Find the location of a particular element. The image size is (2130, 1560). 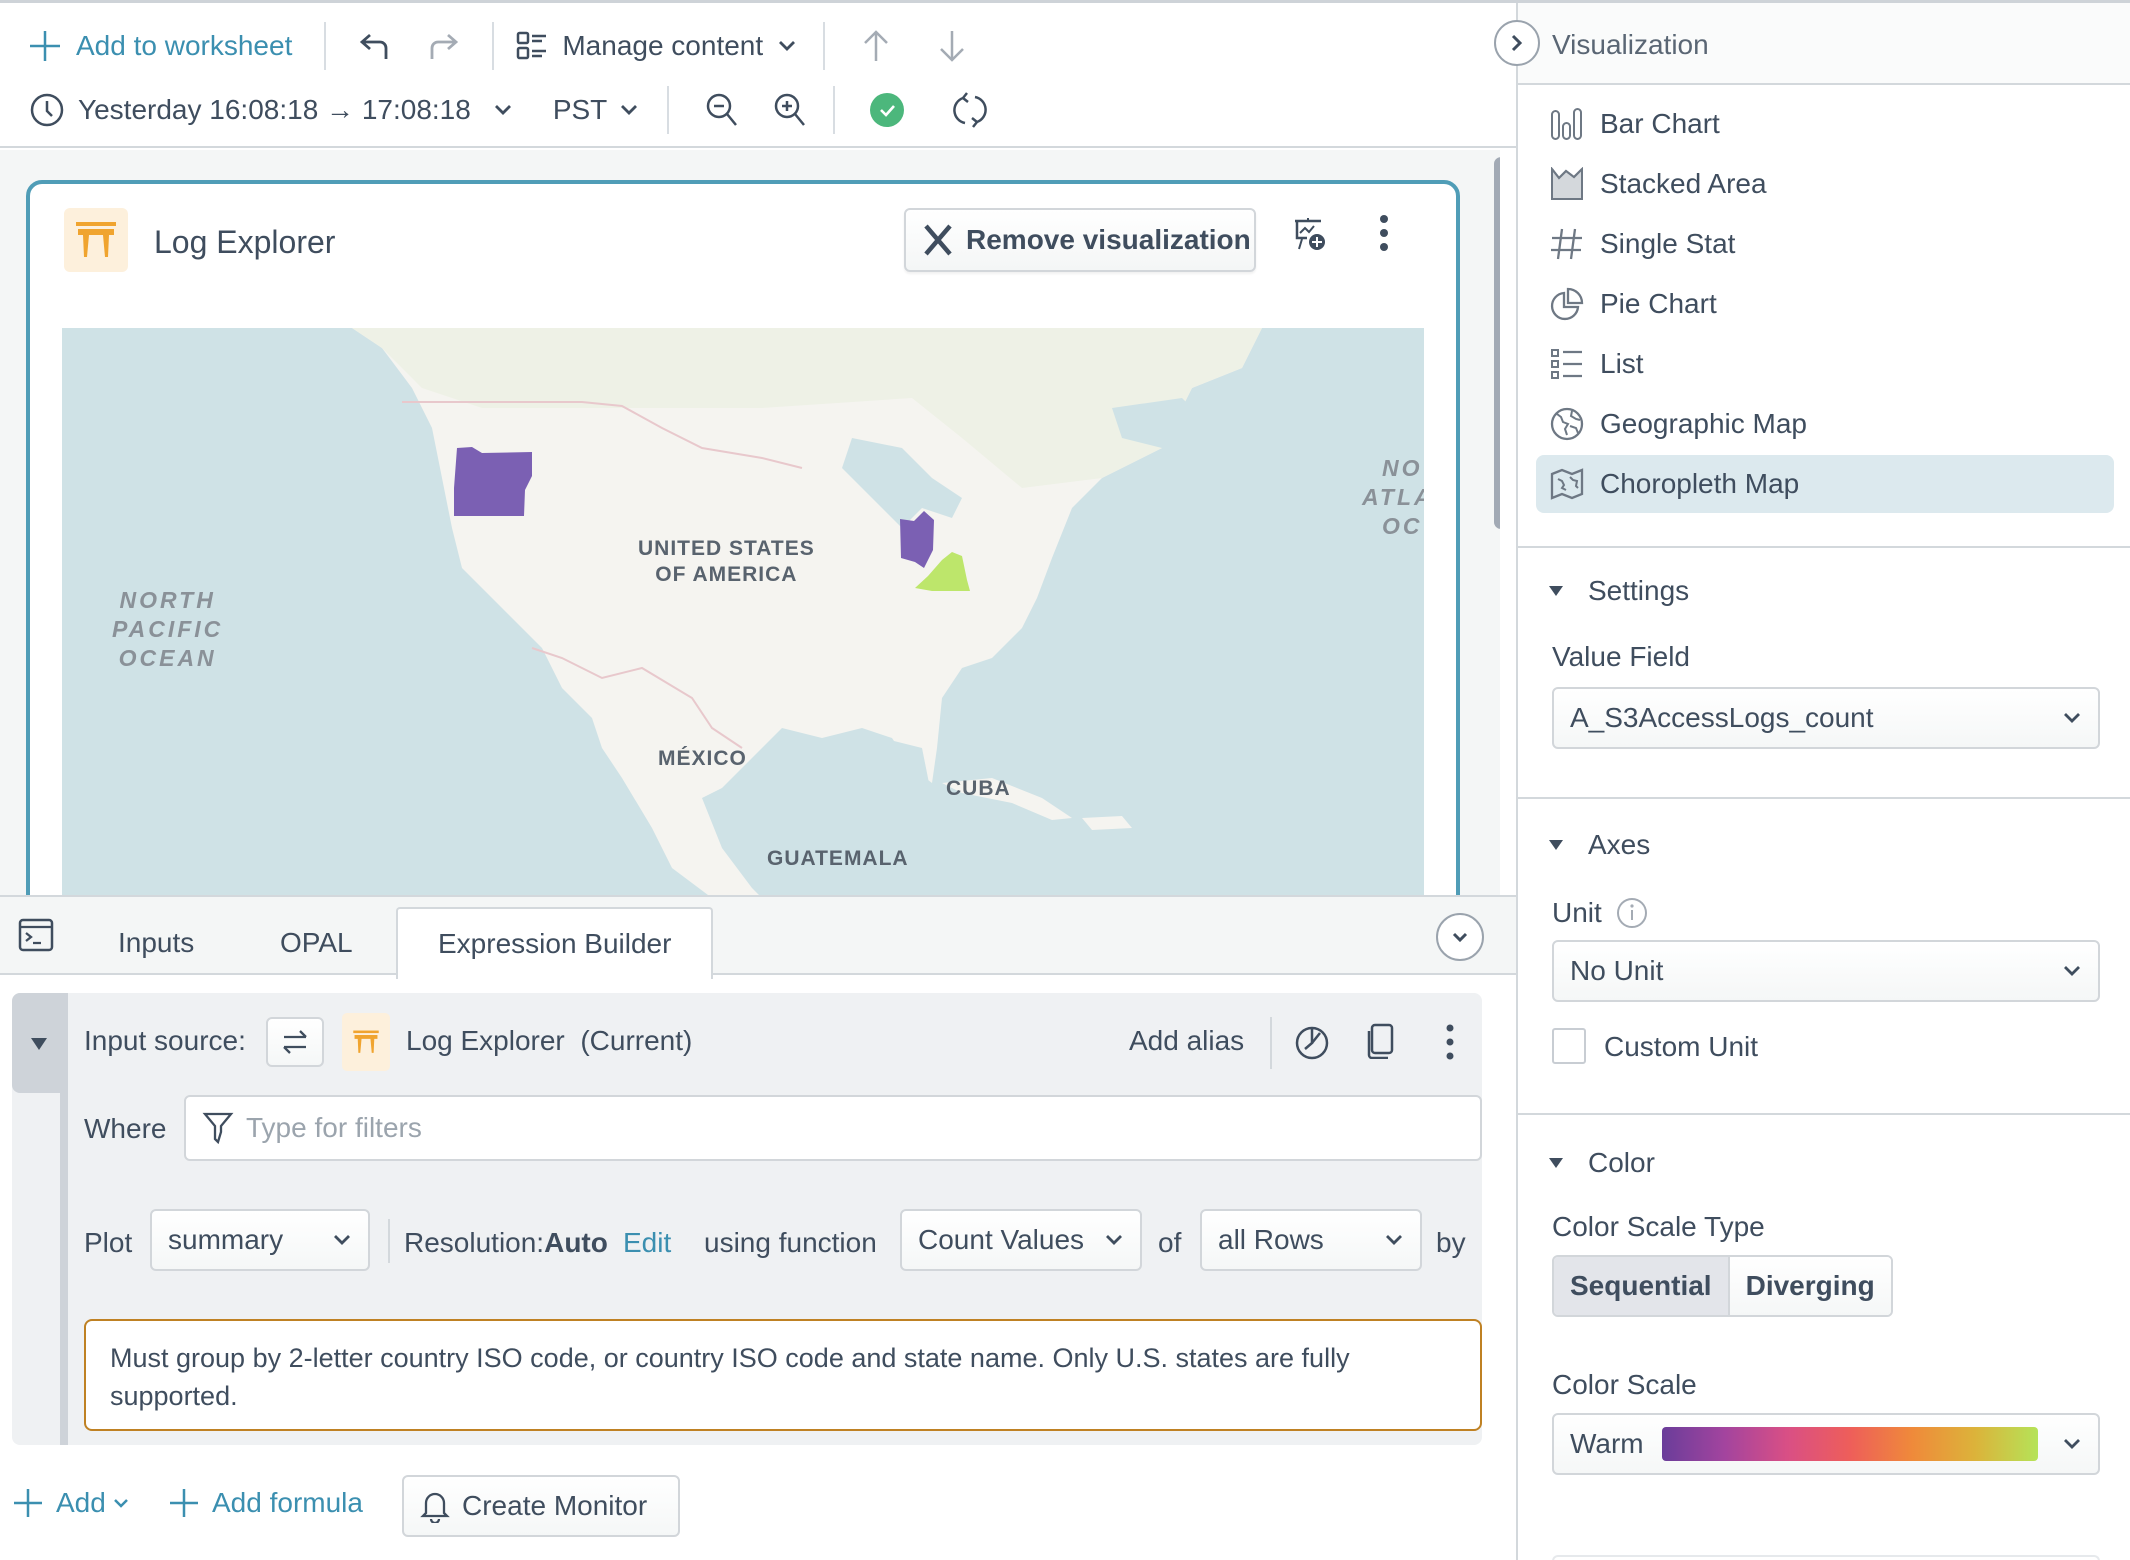

input-source-label: Input source: is located at coordinates (165, 1040).